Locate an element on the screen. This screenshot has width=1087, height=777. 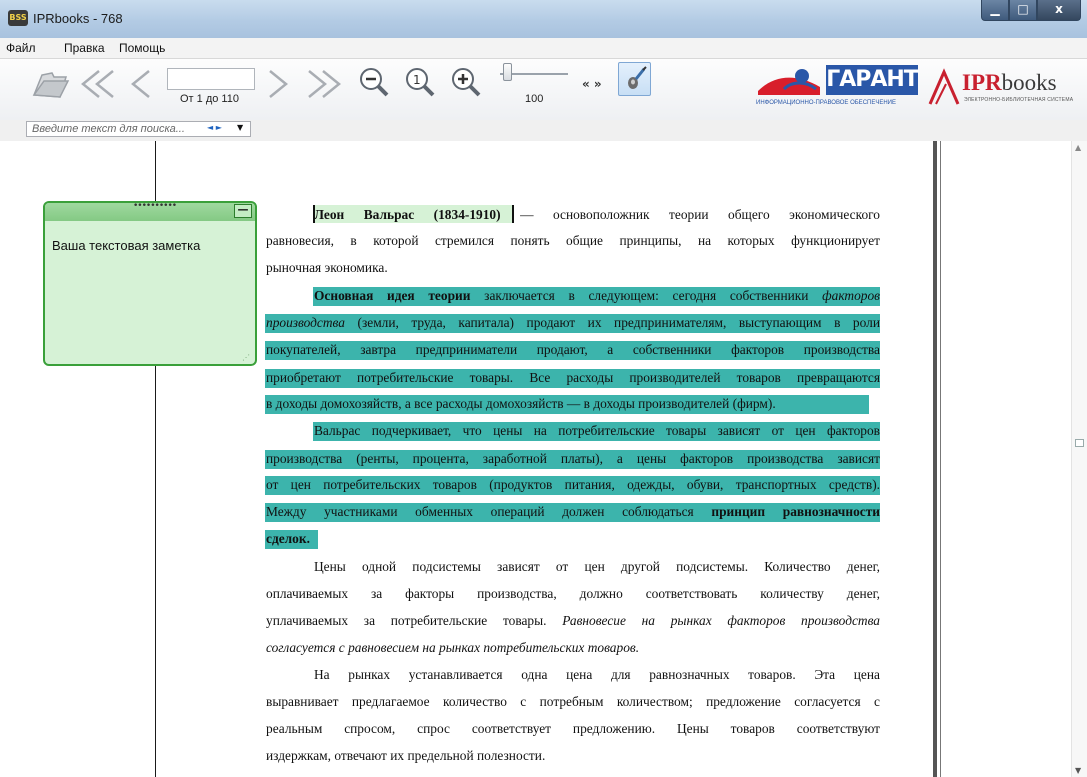
note-resize-grip: ⋰ is located at coordinates (246, 357).